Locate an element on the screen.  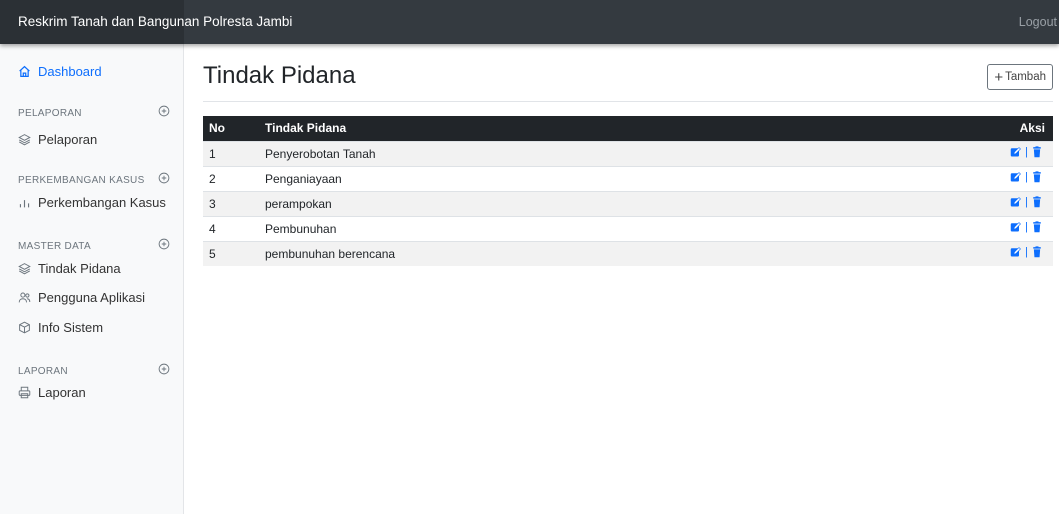
table-row: 2 Penganiayaan | is located at coordinates (628, 178).